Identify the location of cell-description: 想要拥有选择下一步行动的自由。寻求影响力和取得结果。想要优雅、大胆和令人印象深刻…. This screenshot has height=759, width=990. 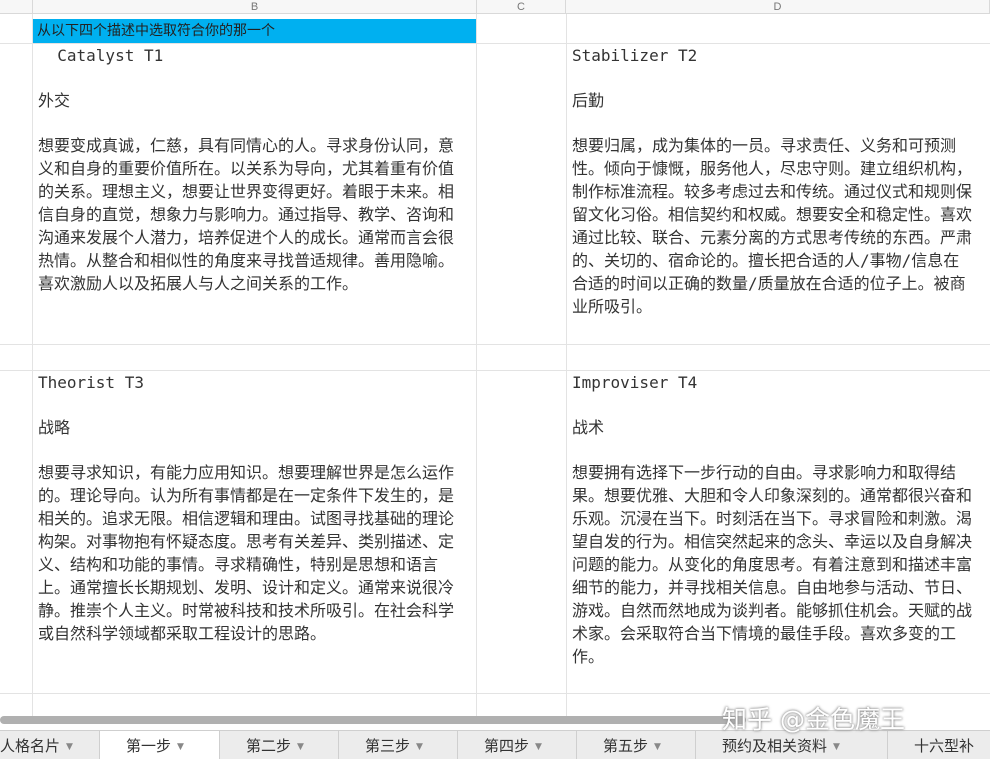
(772, 564).